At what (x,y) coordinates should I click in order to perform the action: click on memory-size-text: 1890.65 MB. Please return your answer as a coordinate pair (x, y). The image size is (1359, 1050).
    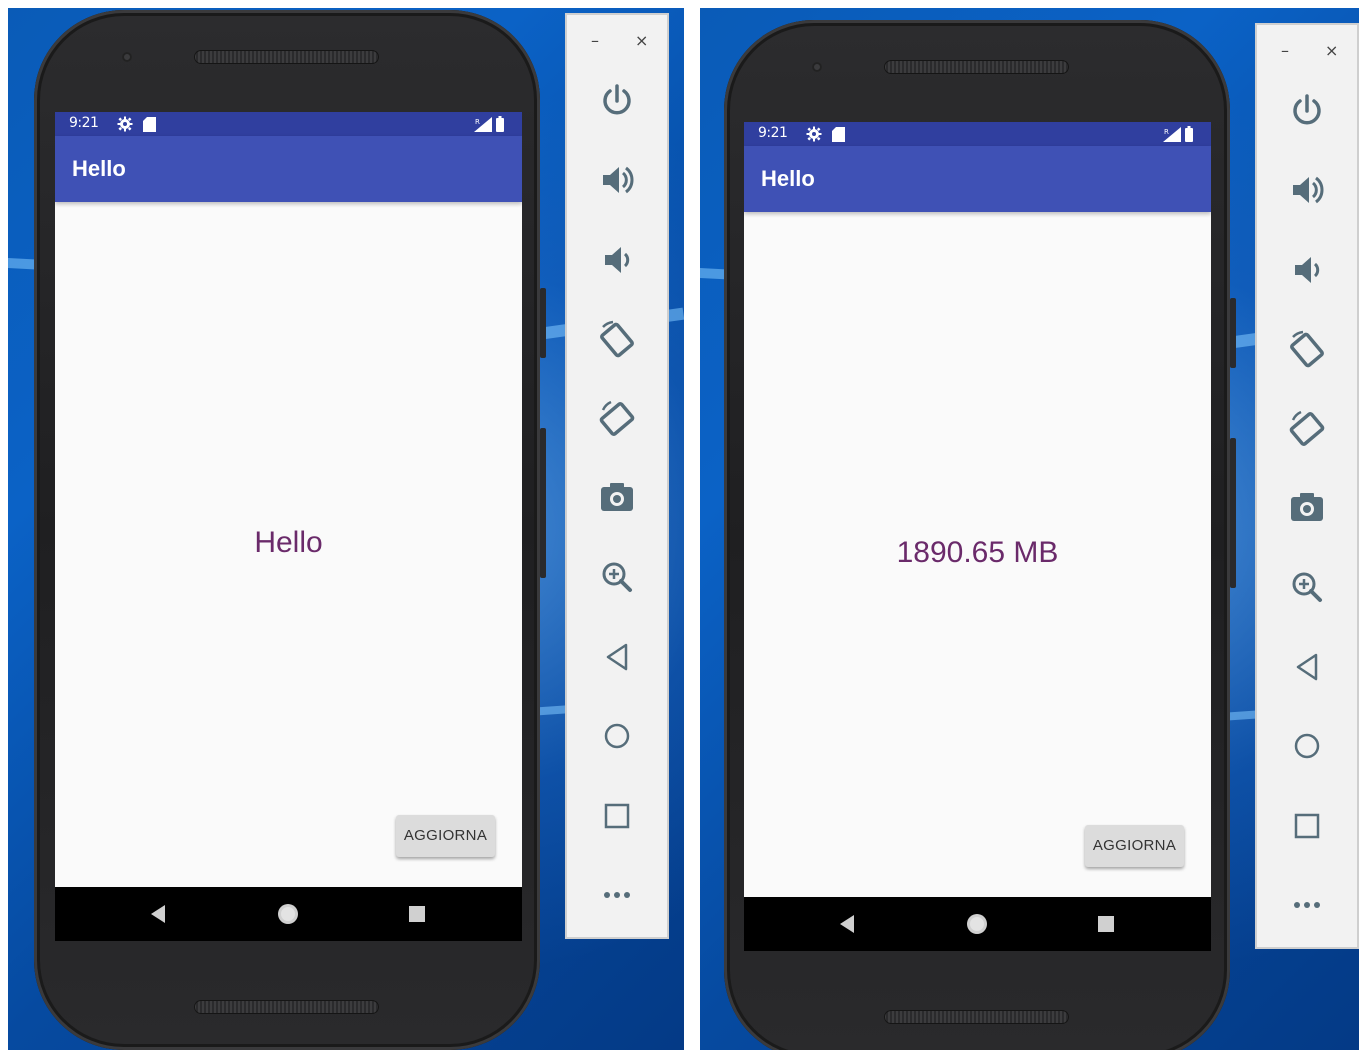
    Looking at the image, I should click on (977, 552).